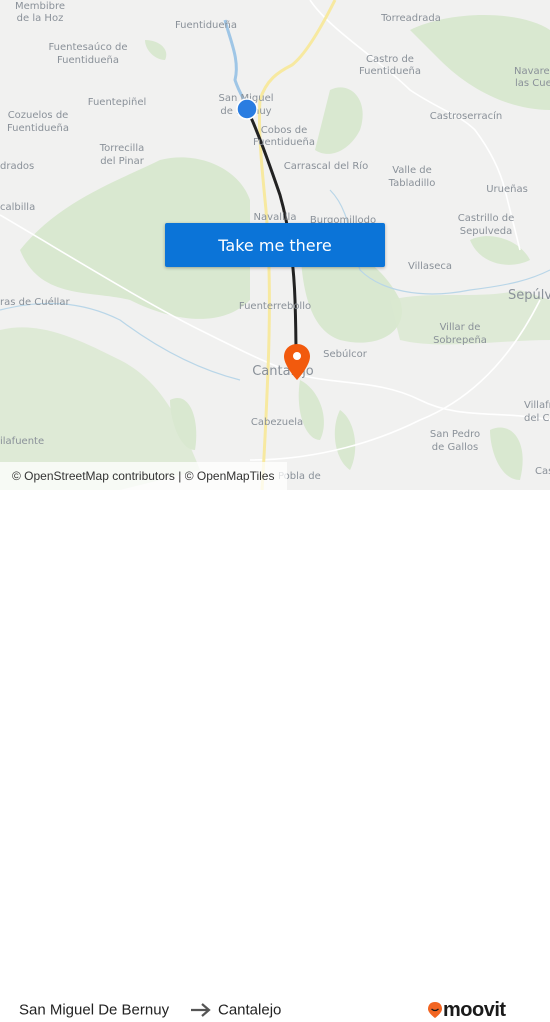 The width and height of the screenshot is (550, 1022). I want to click on map-label: Urueñas, so click(507, 189).